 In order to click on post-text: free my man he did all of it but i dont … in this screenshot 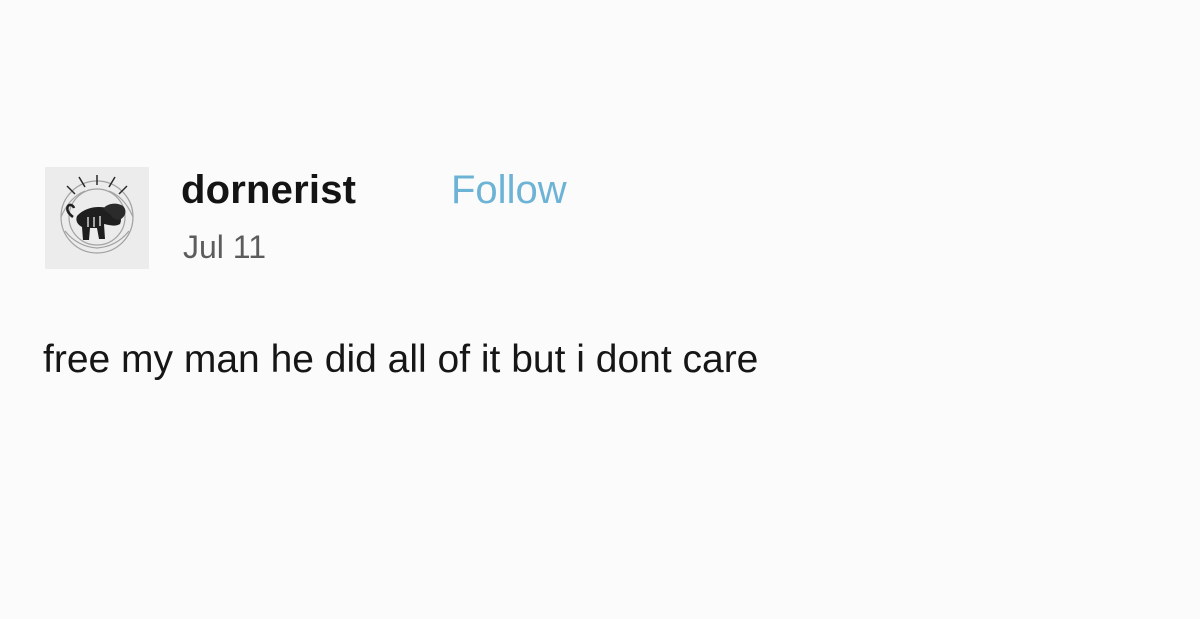, I will do `click(401, 359)`.